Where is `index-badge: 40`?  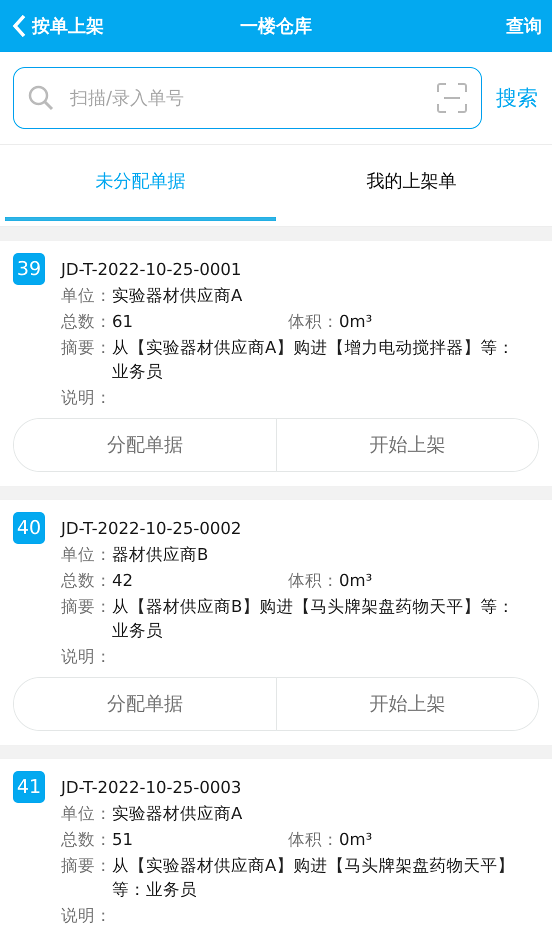
index-badge: 40 is located at coordinates (29, 528).